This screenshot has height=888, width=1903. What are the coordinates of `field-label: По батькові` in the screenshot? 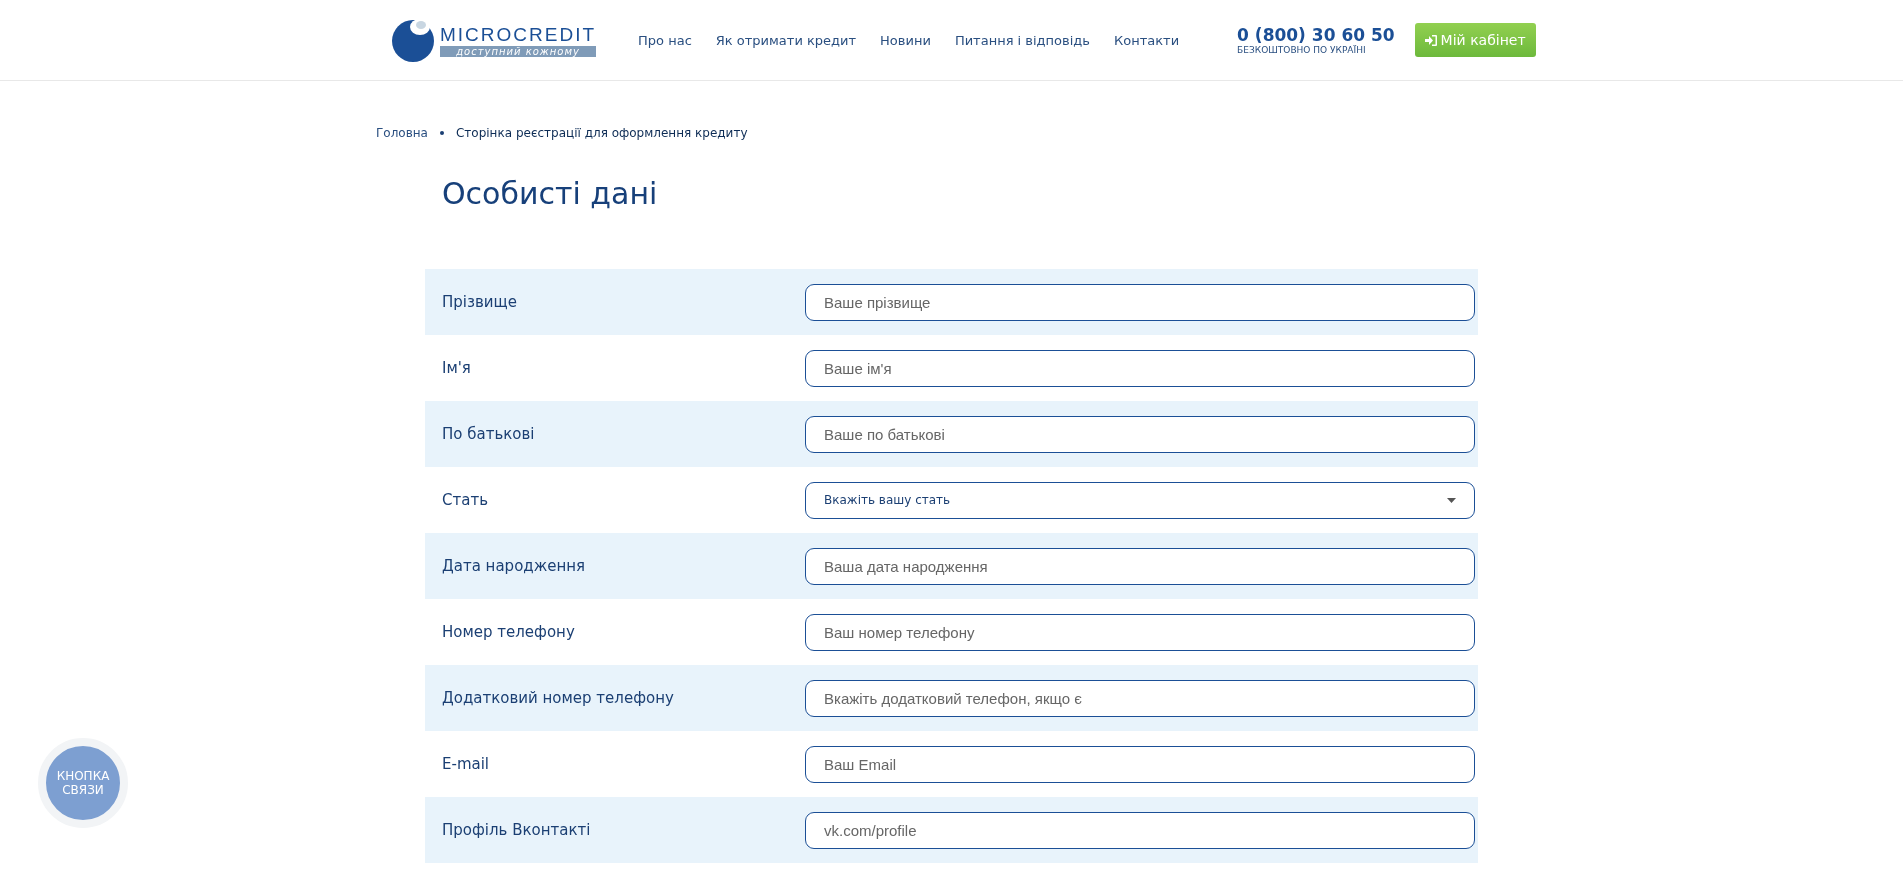 It's located at (489, 434).